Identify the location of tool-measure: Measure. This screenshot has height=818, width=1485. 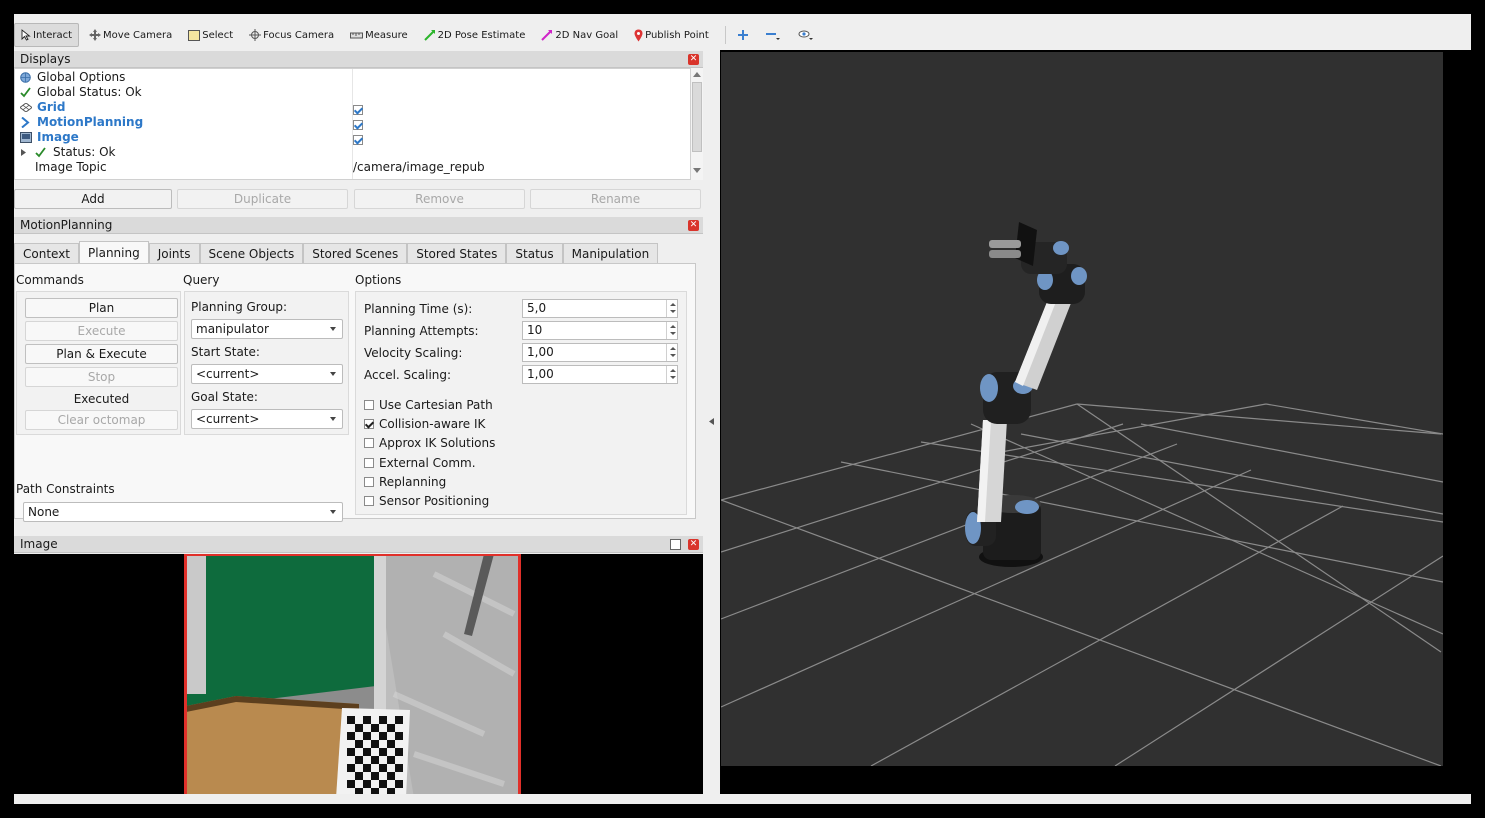
(379, 35).